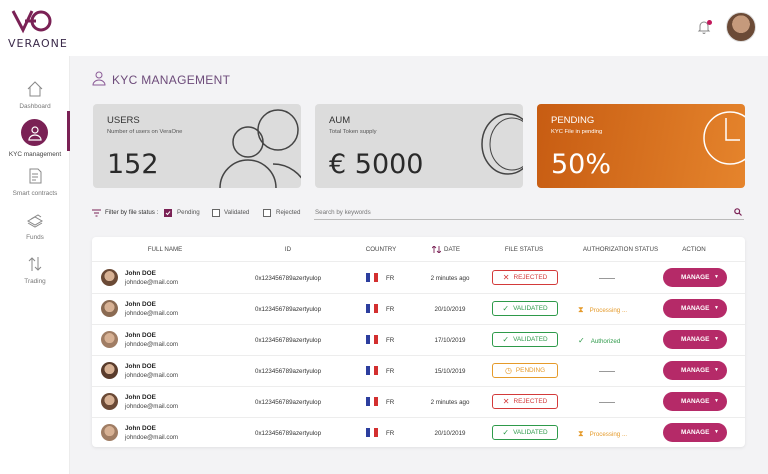 The height and width of the screenshot is (474, 768). I want to click on pending-card: PENDING KYC File in pending 50%, so click(641, 146).